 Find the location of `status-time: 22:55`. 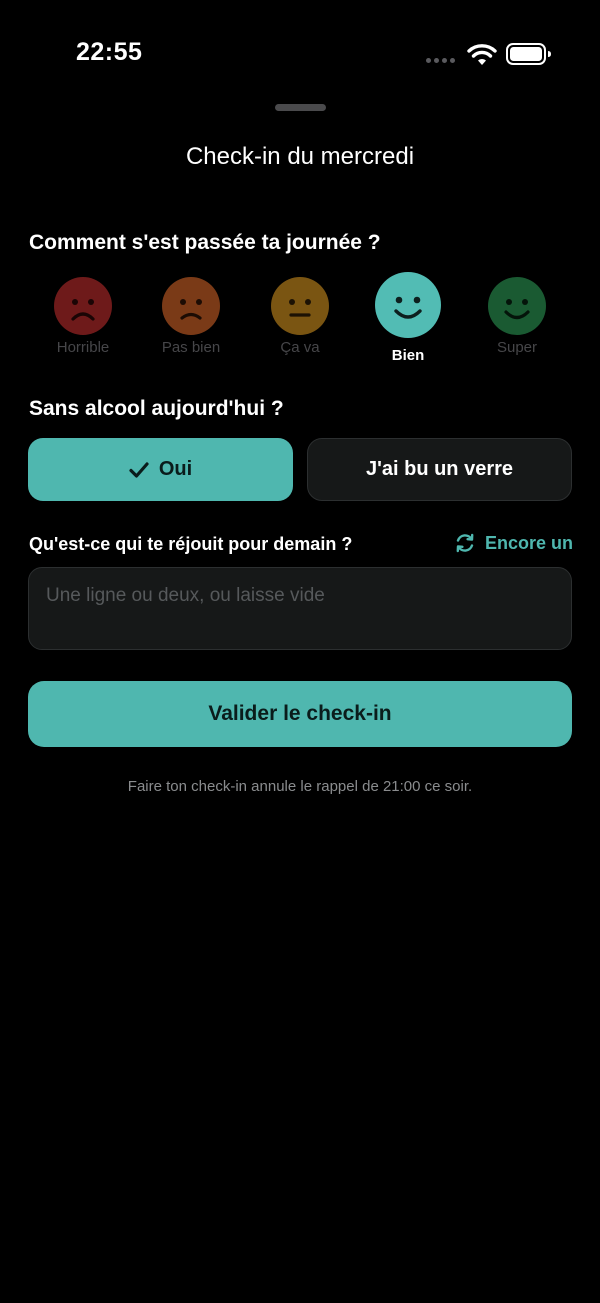

status-time: 22:55 is located at coordinates (109, 52).